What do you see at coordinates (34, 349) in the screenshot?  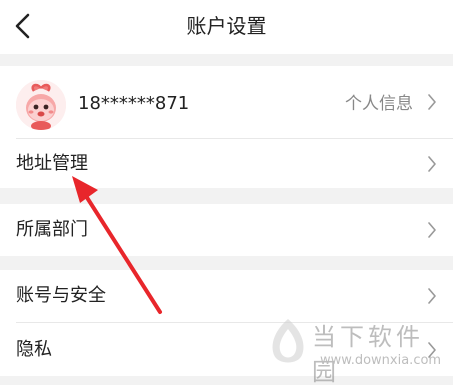 I see `privacy-label: 隐私` at bounding box center [34, 349].